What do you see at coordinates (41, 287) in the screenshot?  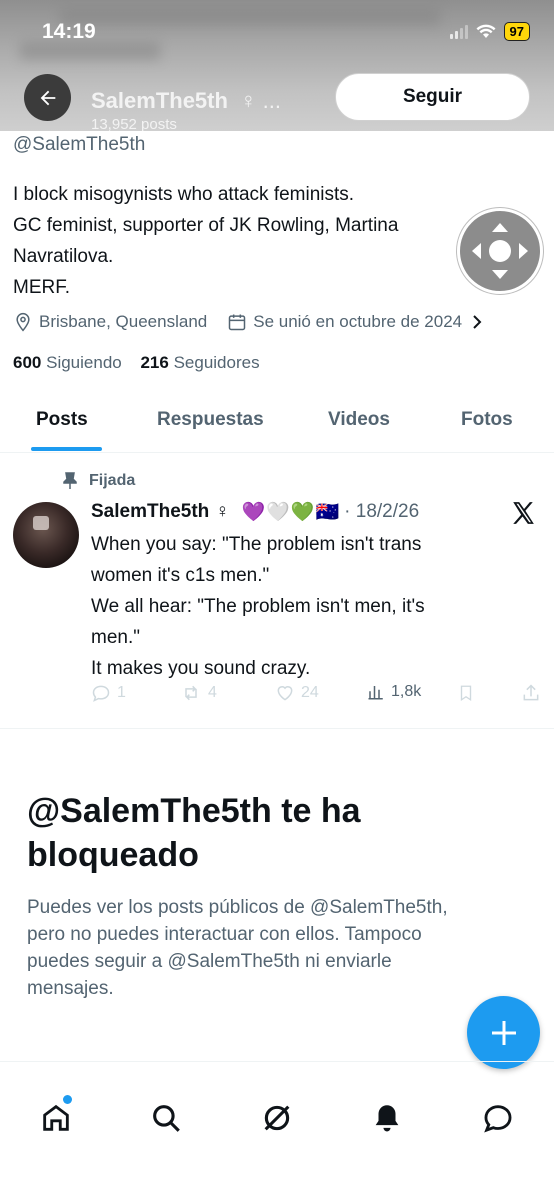 I see `bio-line: MERF.` at bounding box center [41, 287].